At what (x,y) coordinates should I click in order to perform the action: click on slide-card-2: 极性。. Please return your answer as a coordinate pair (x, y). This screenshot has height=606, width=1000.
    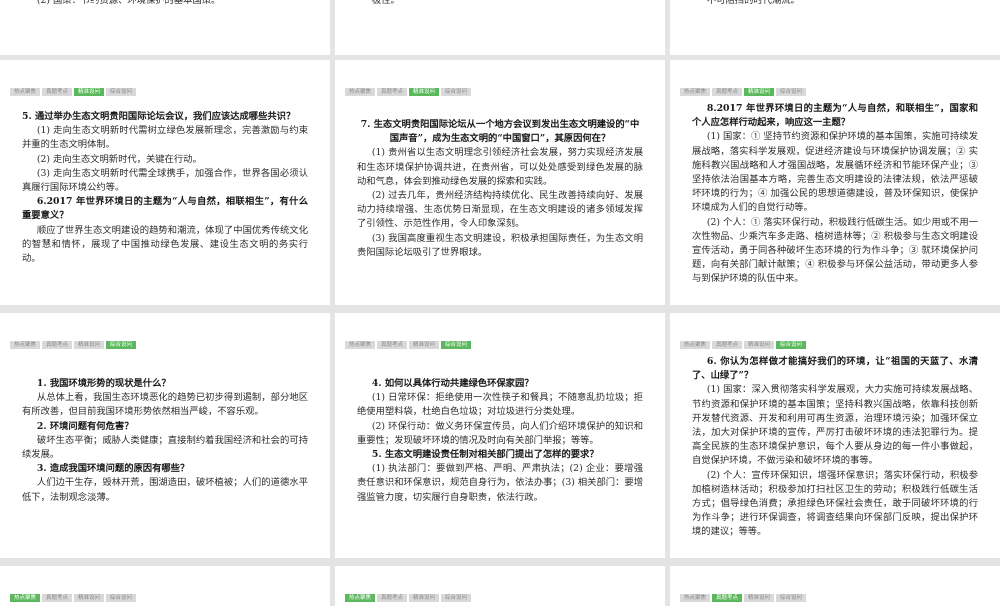
    Looking at the image, I should click on (500, 27).